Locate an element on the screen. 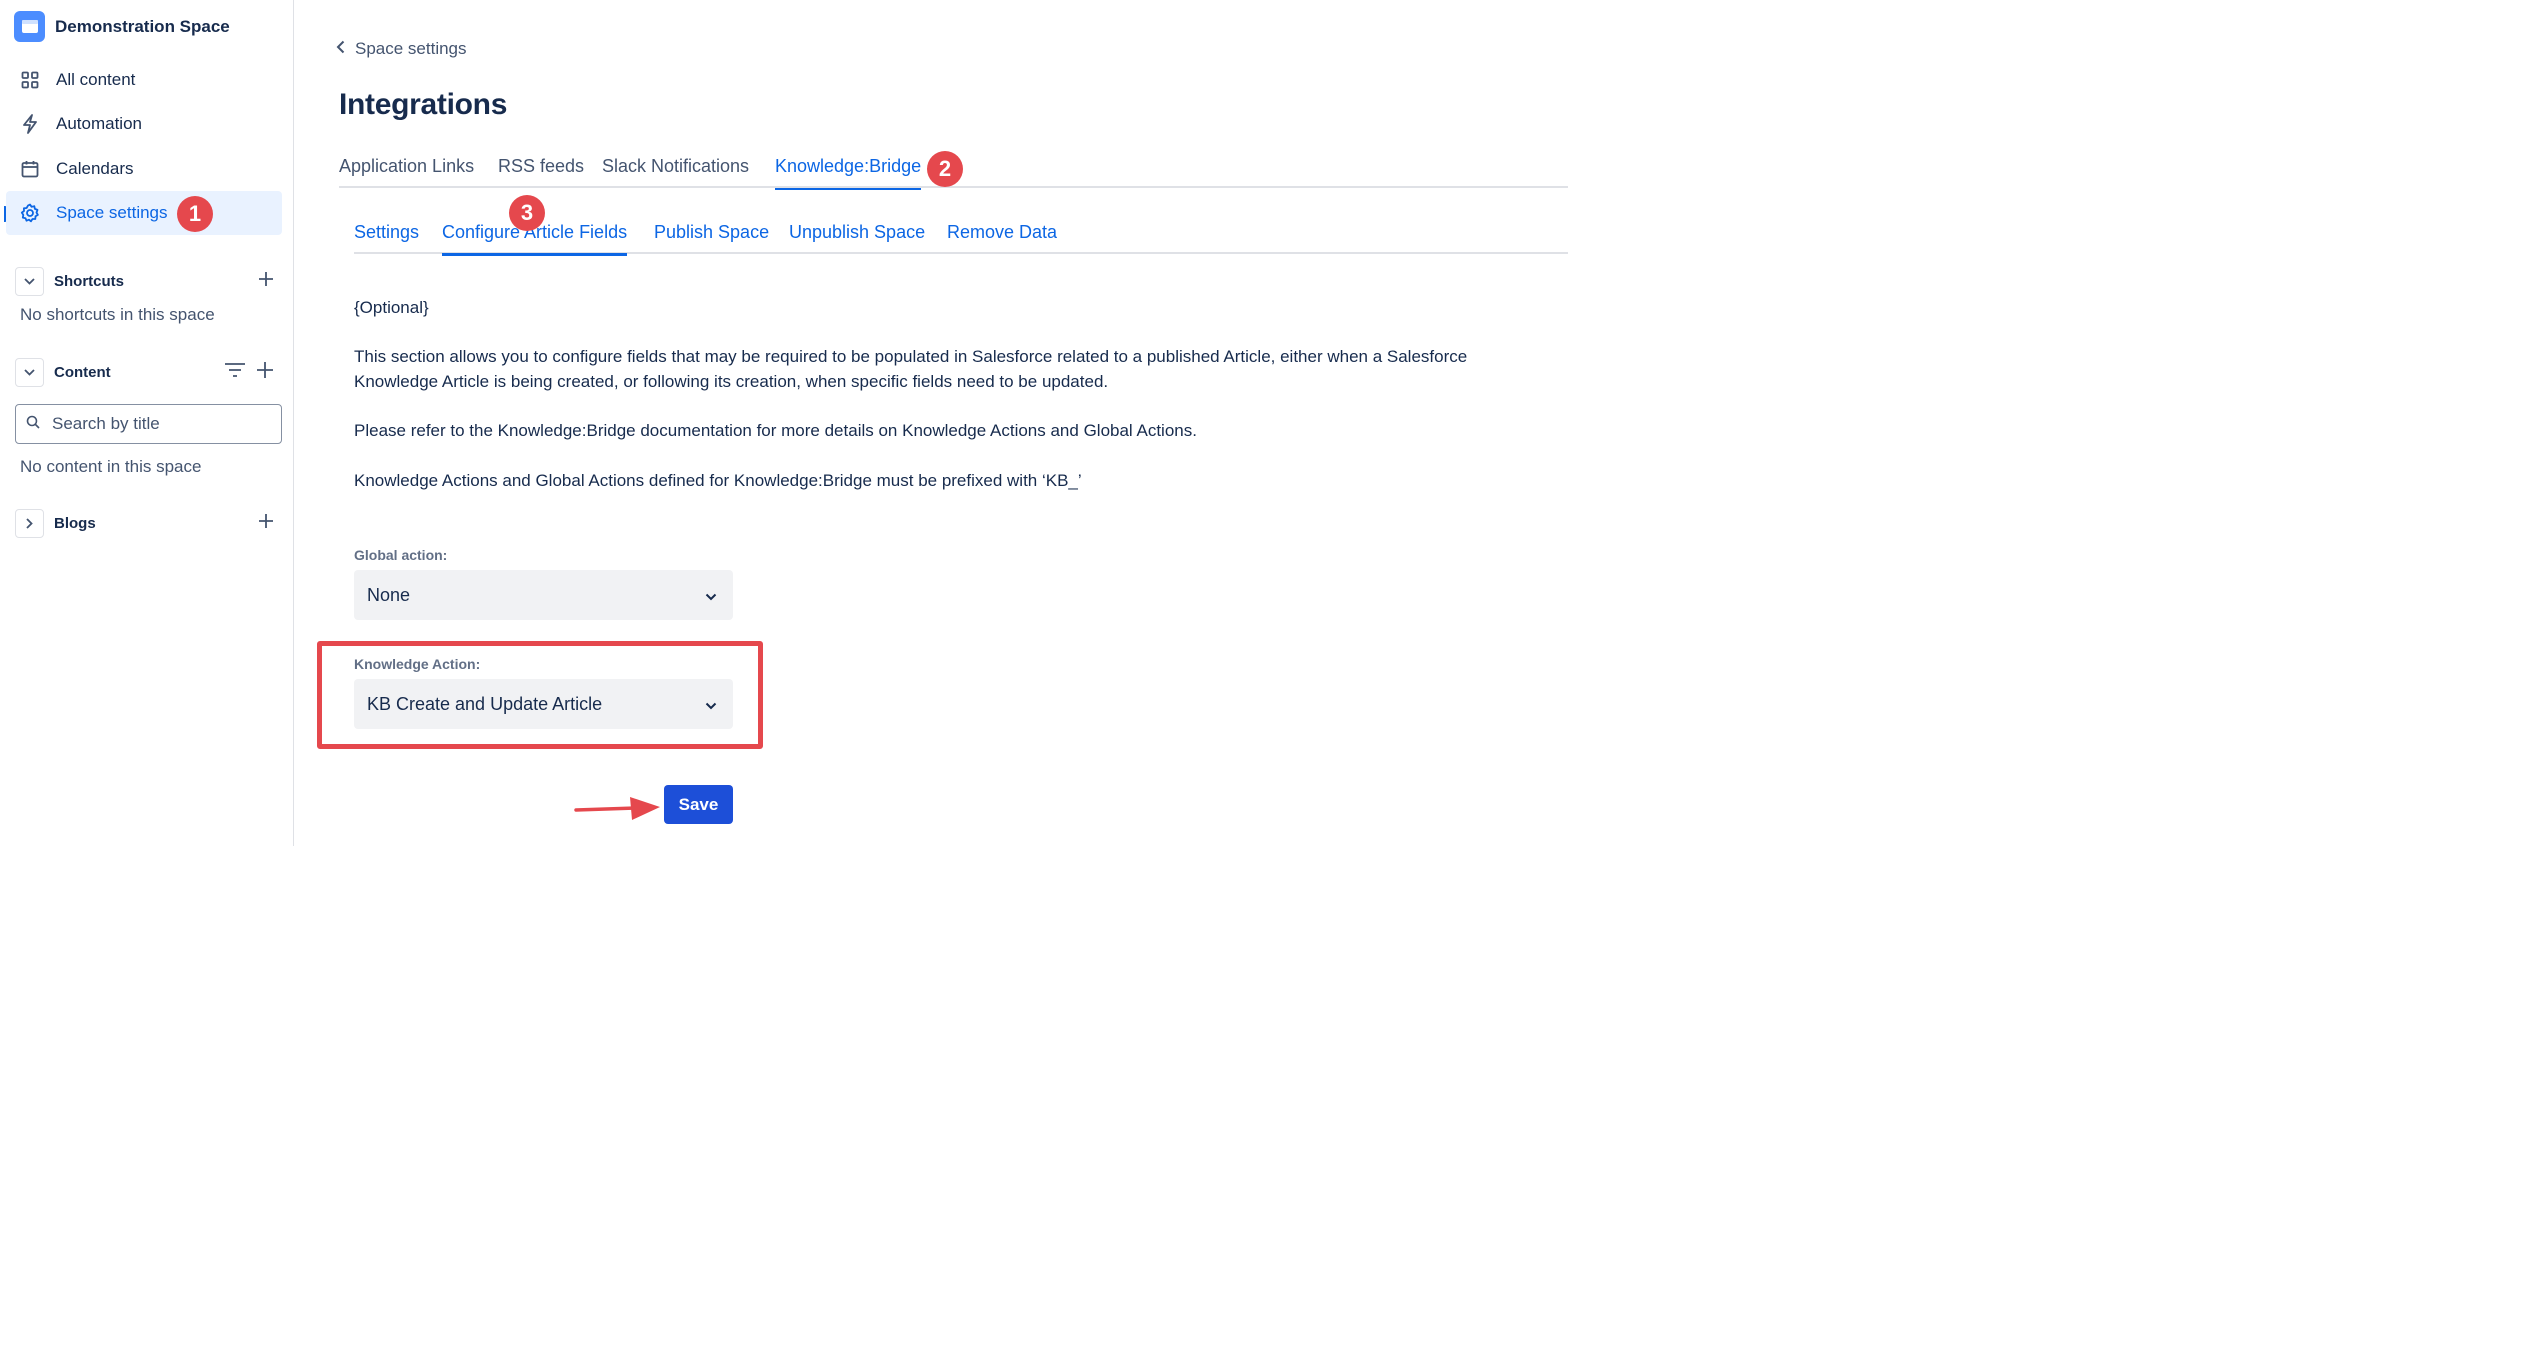  sidebar-item-calendars: Calendars is located at coordinates (144, 169).